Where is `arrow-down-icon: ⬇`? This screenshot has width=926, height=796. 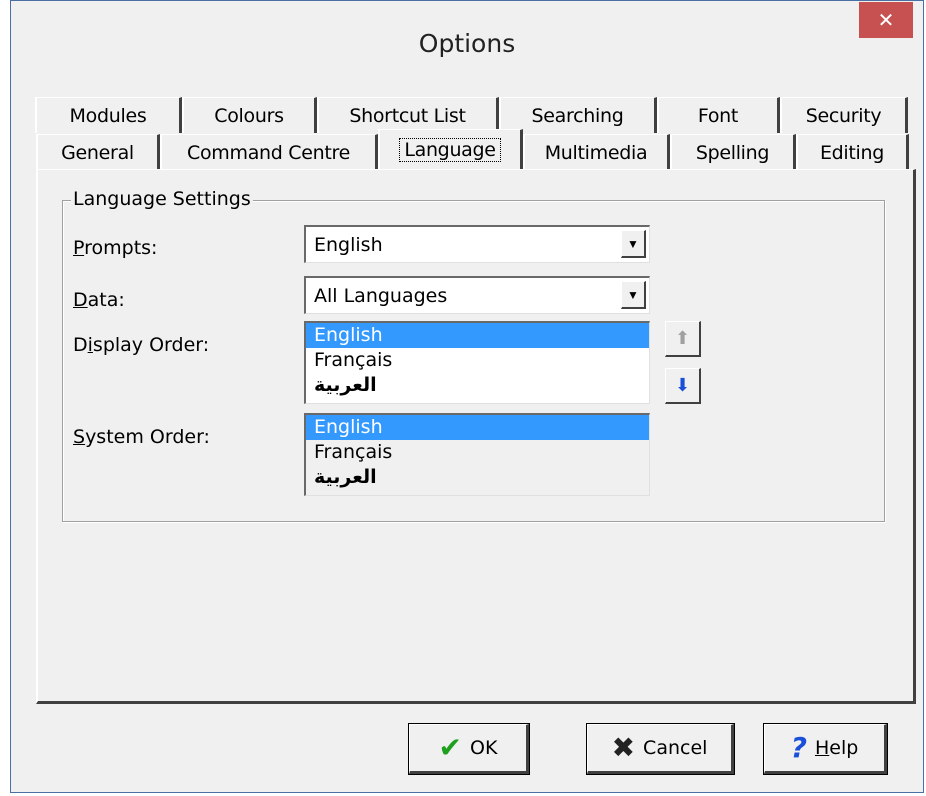 arrow-down-icon: ⬇ is located at coordinates (682, 385).